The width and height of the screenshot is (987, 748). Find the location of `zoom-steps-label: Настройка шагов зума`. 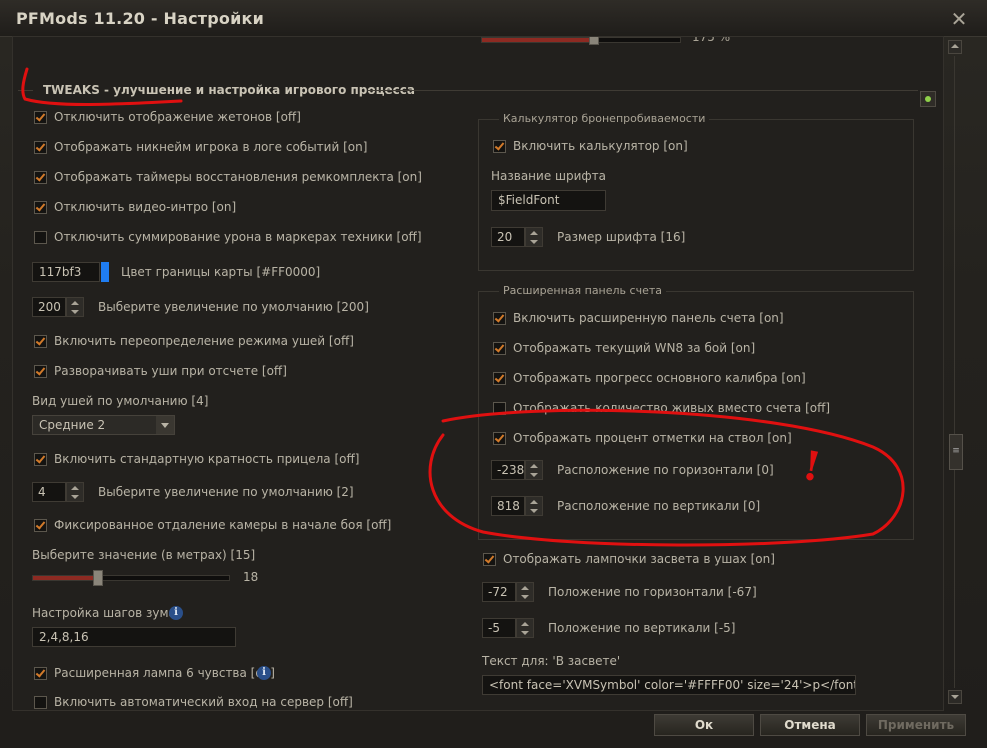

zoom-steps-label: Настройка шагов зума is located at coordinates (104, 613).